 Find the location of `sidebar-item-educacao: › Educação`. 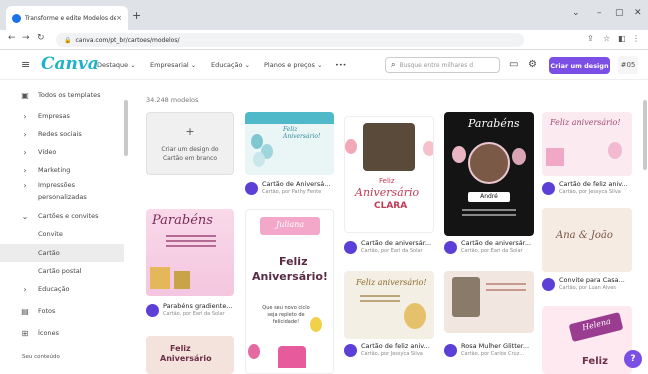

sidebar-item-educacao: › Educação is located at coordinates (62, 289).